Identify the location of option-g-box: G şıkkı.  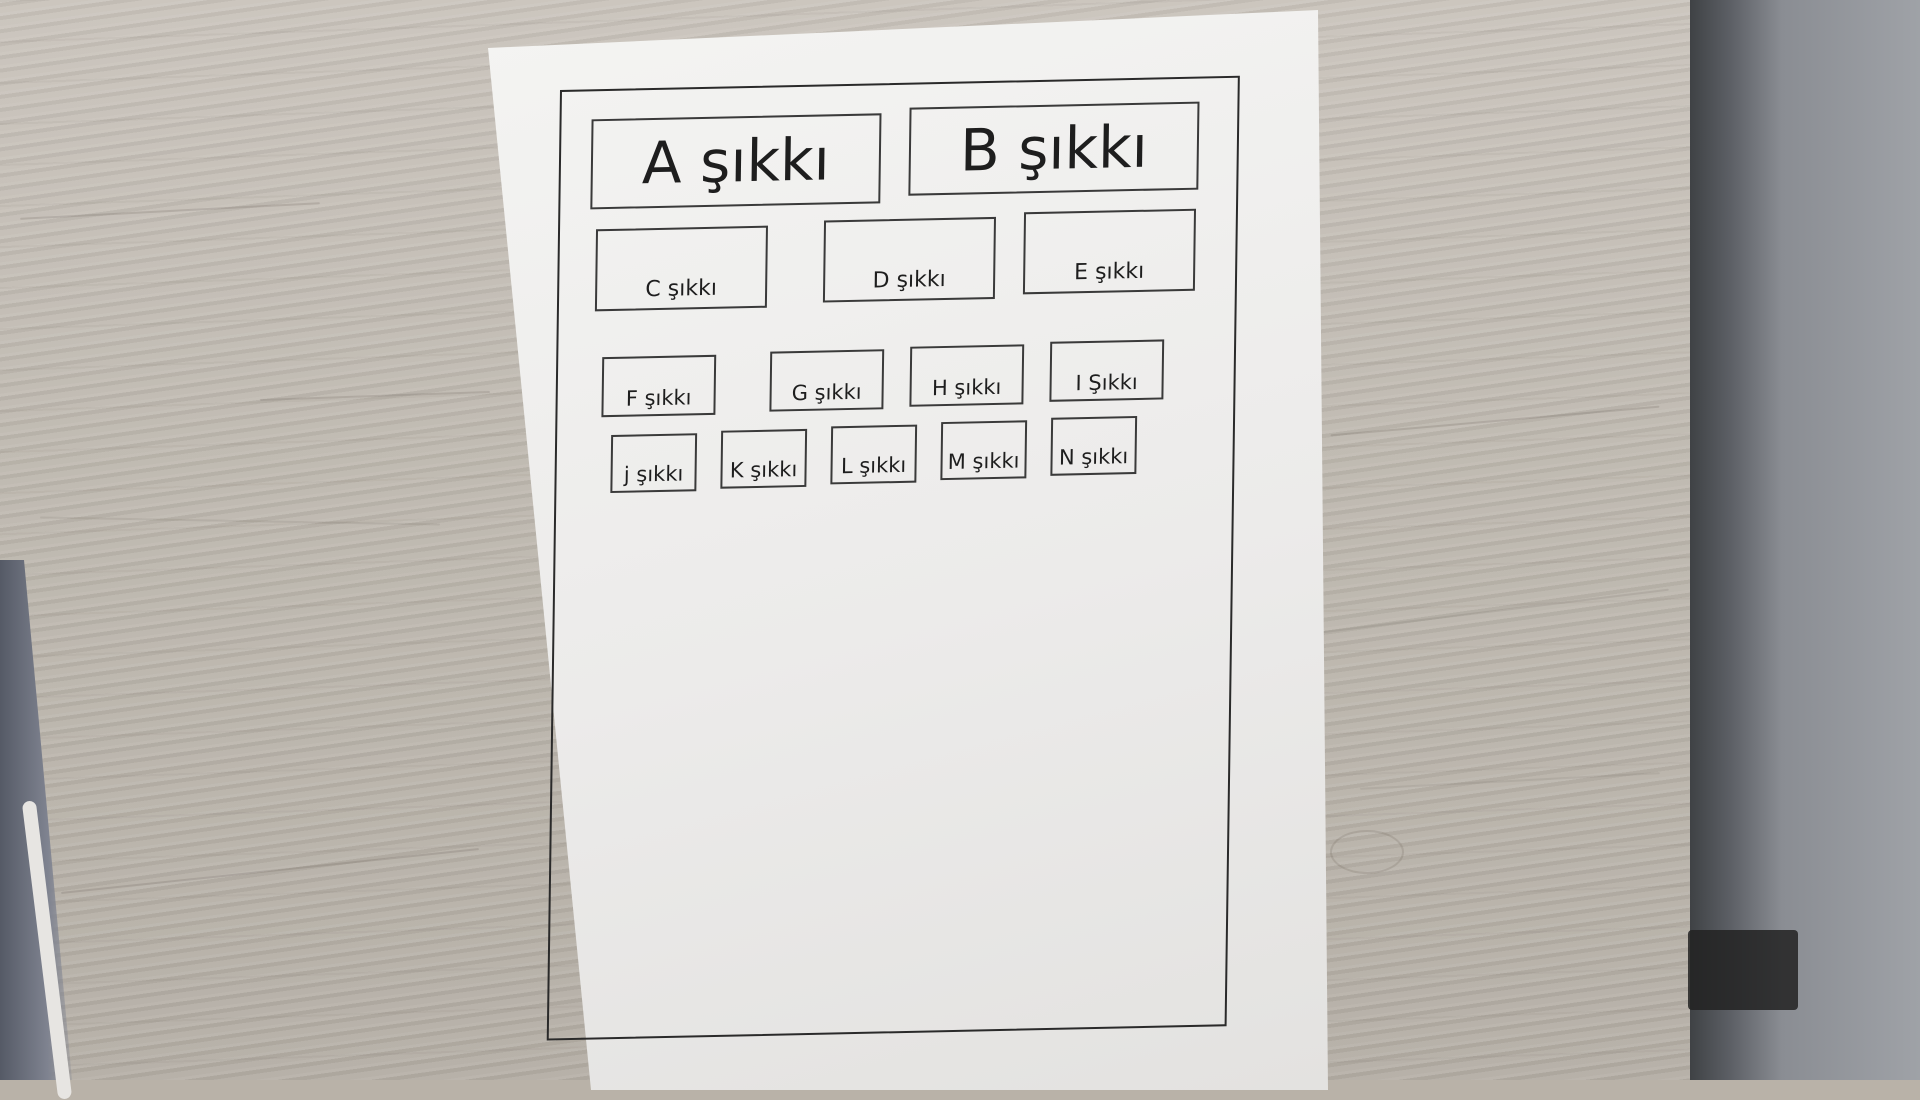
(827, 380).